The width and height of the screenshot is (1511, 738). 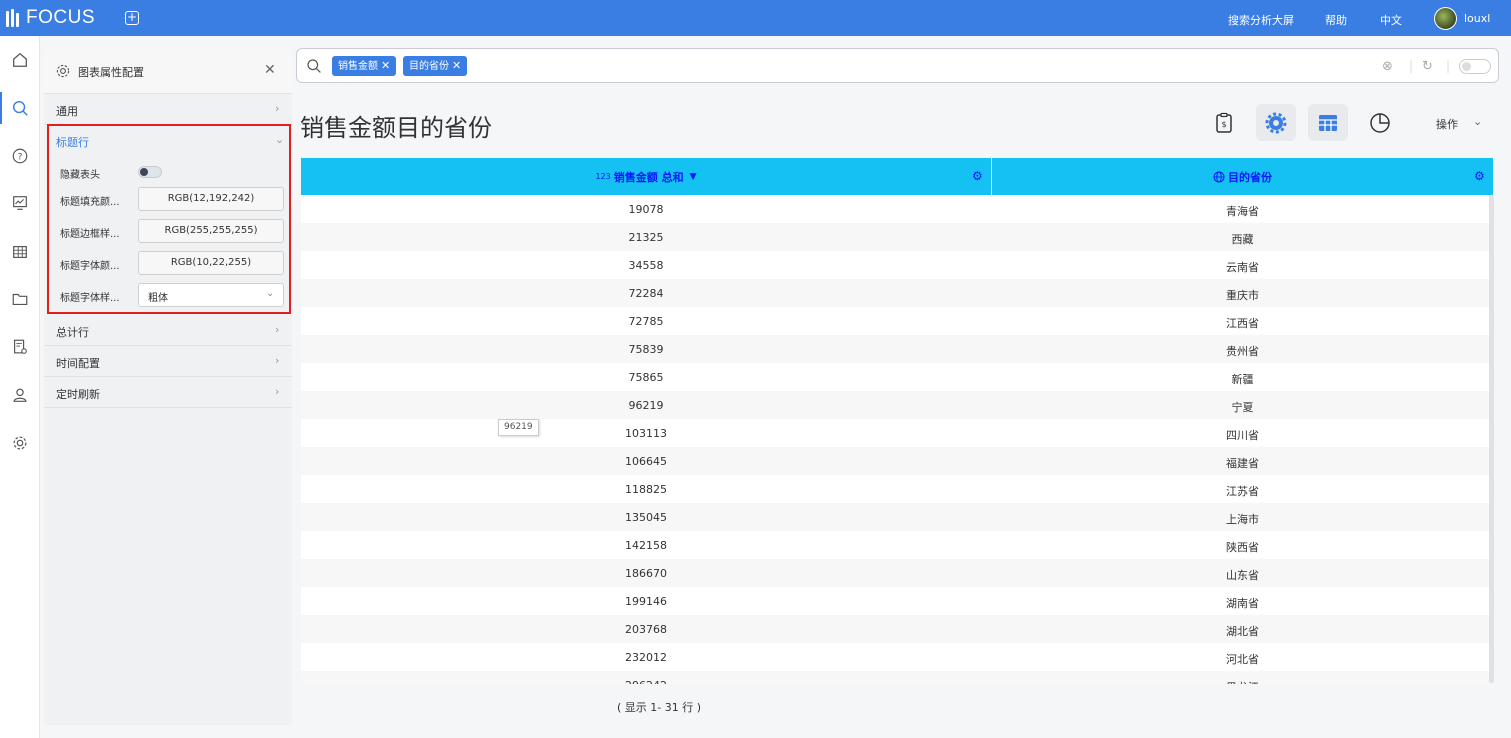 What do you see at coordinates (897, 265) in the screenshot?
I see `table-row: 34558 云南省` at bounding box center [897, 265].